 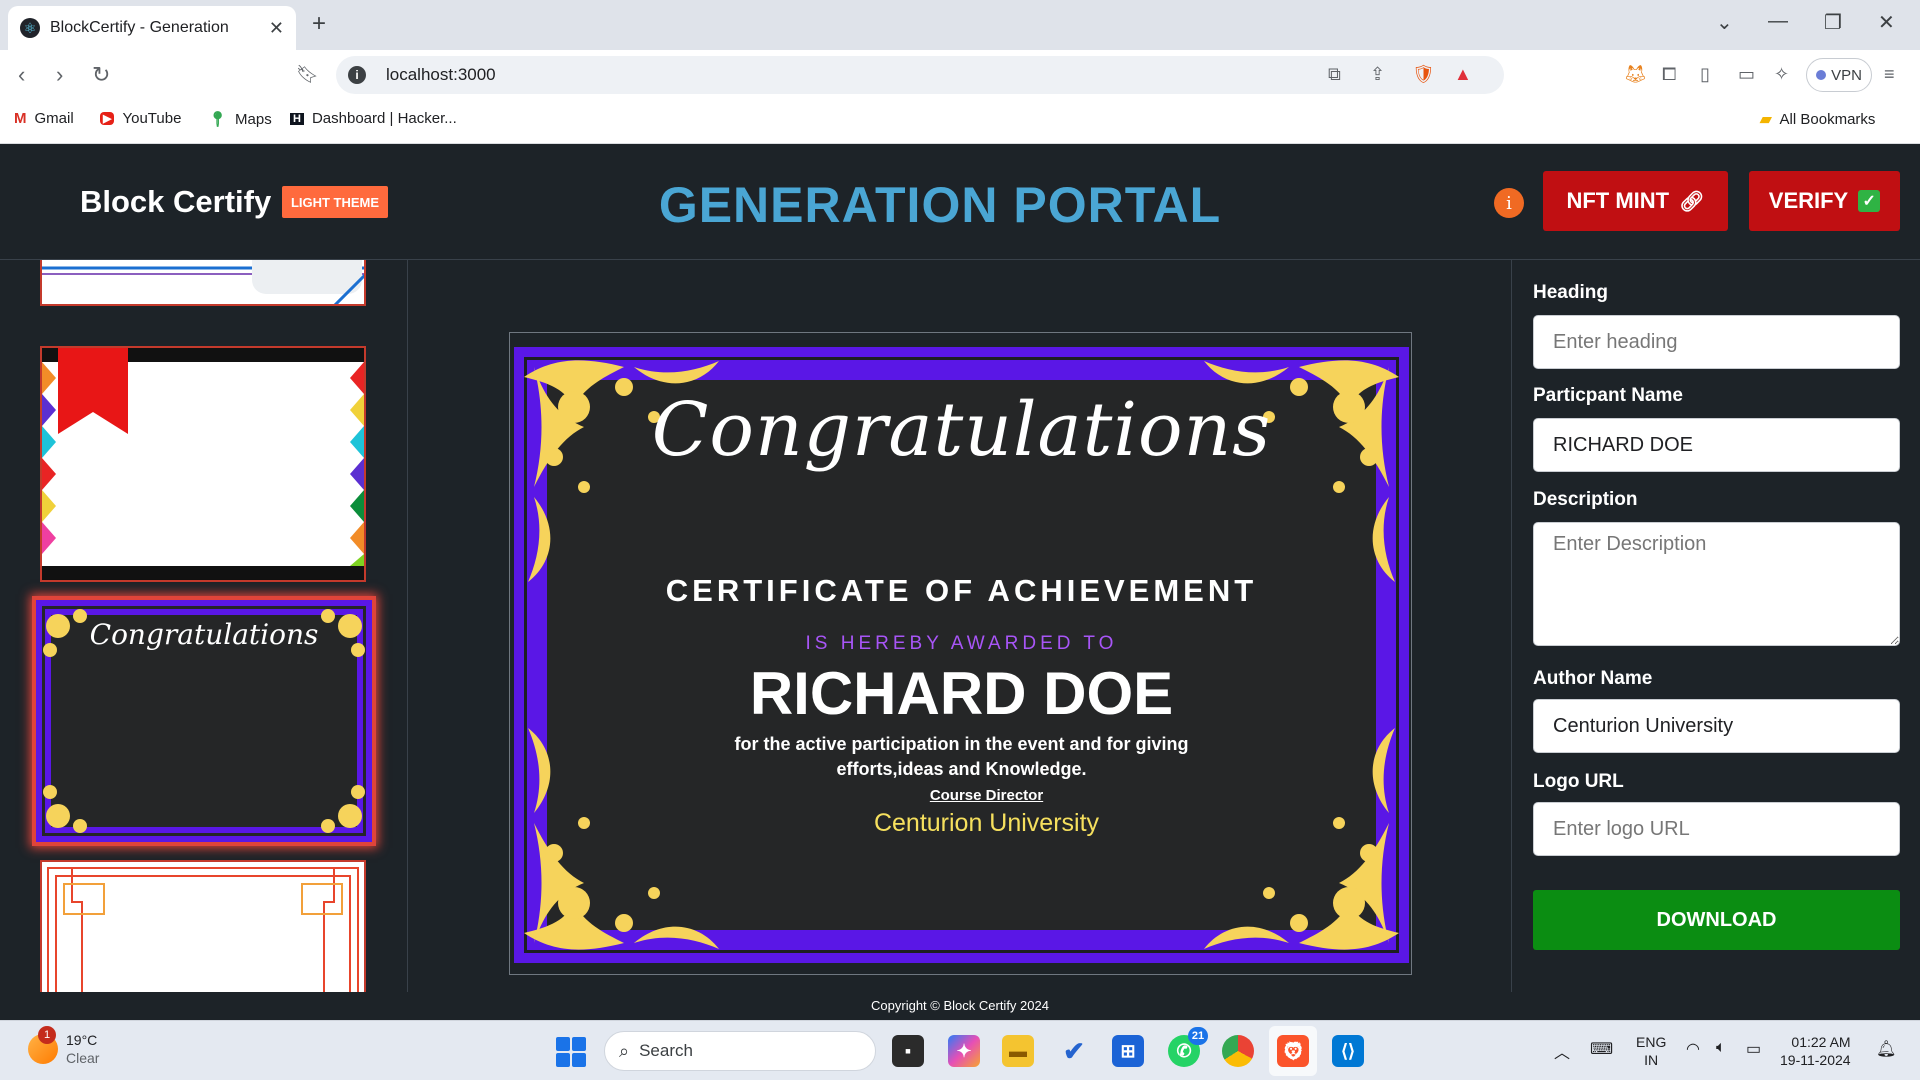 I want to click on wifi-icon: ◠, so click(x=1693, y=1049).